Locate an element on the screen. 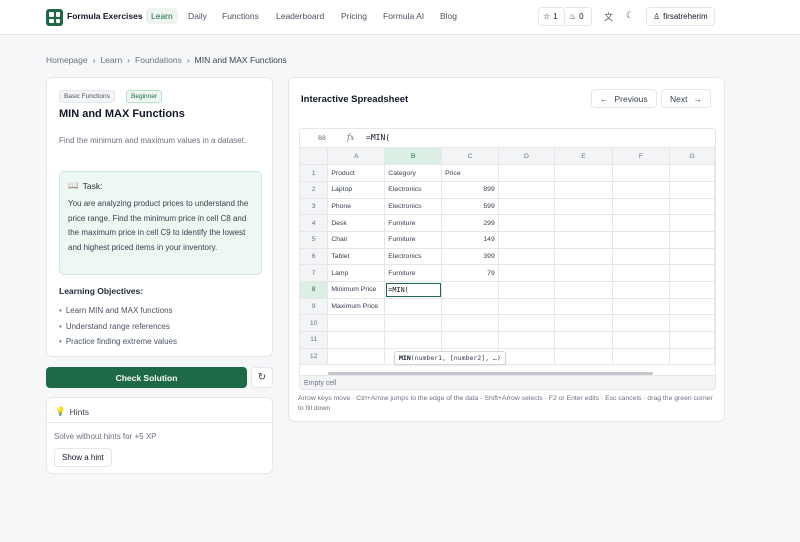 The height and width of the screenshot is (542, 800). cell-g9 is located at coordinates (692, 307).